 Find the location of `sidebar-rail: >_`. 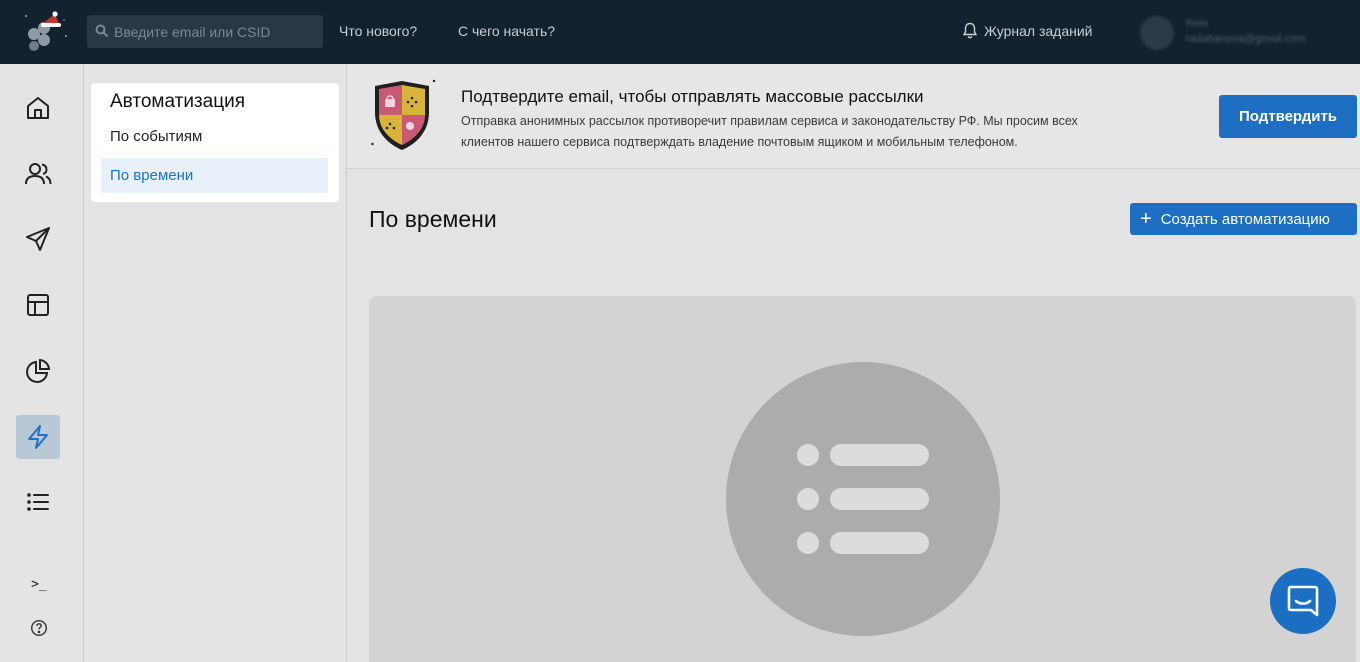

sidebar-rail: >_ is located at coordinates (42, 363).